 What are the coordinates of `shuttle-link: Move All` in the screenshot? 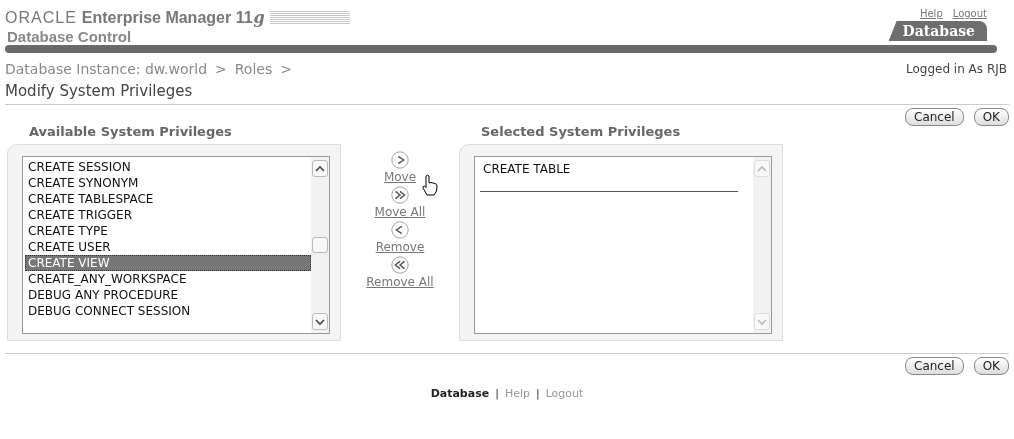 It's located at (400, 212).